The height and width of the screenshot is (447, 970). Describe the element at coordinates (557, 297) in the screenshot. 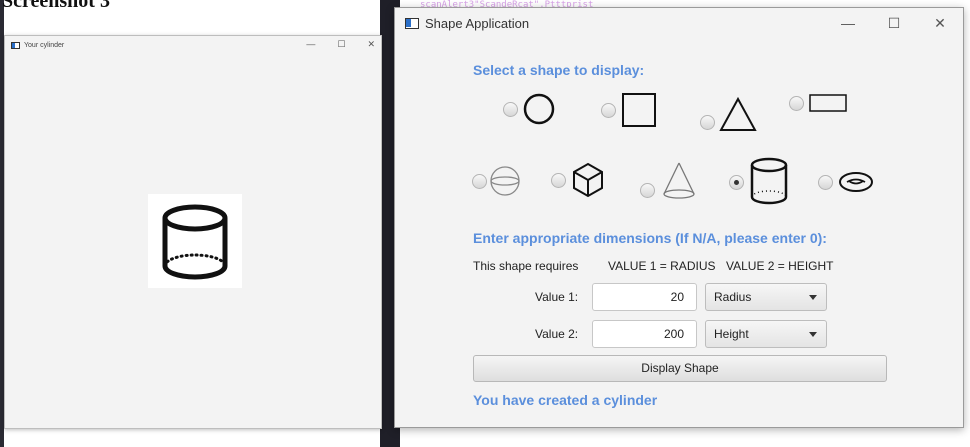

I see `value1-label: Value 1:` at that location.